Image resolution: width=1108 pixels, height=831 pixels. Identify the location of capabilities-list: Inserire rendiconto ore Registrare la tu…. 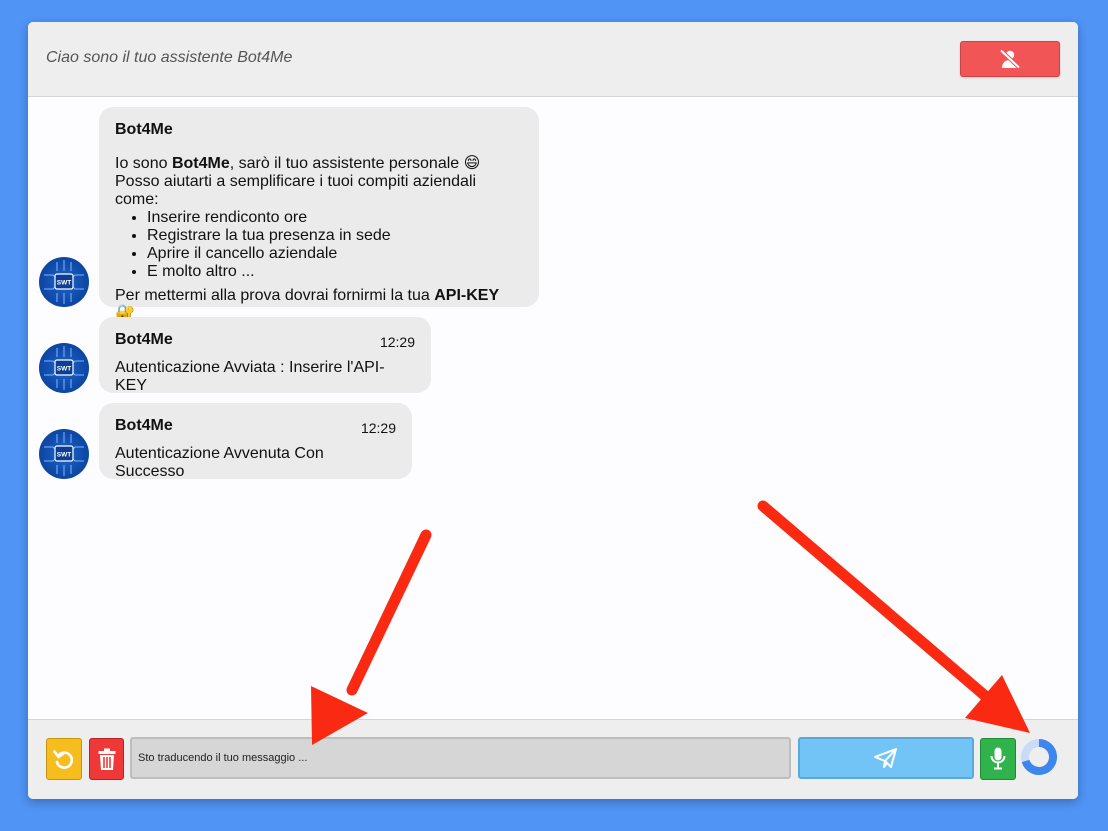
(319, 245).